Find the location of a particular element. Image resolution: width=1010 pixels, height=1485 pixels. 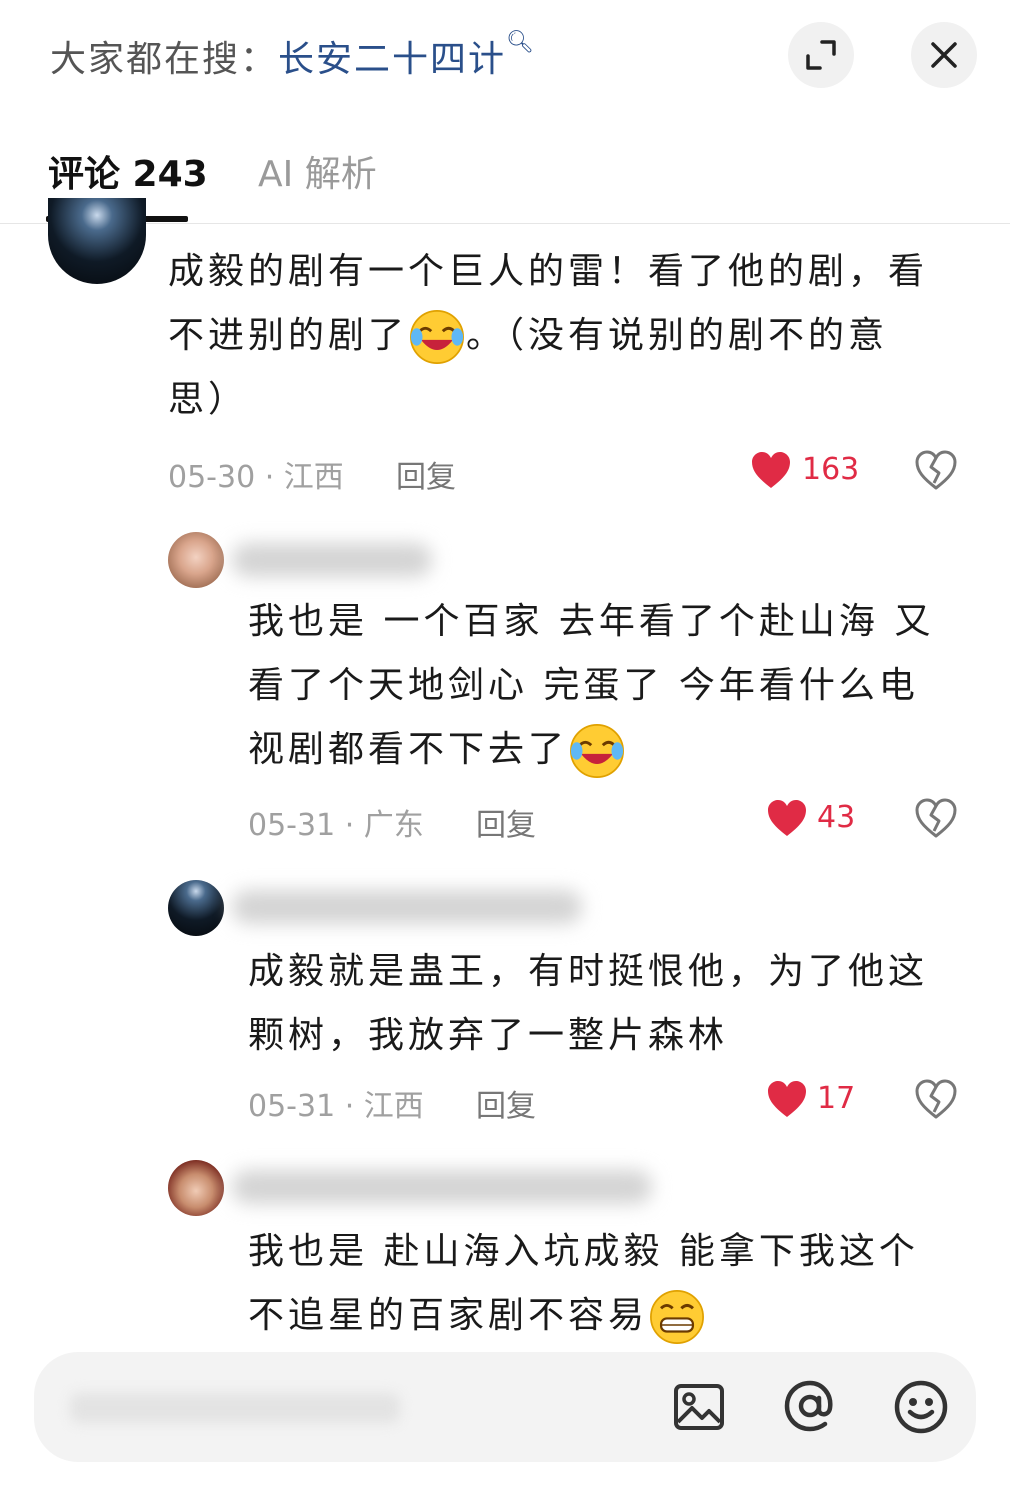

search-suggestion: 大家都在搜：长安二十四计🔍︎ is located at coordinates (293, 56).